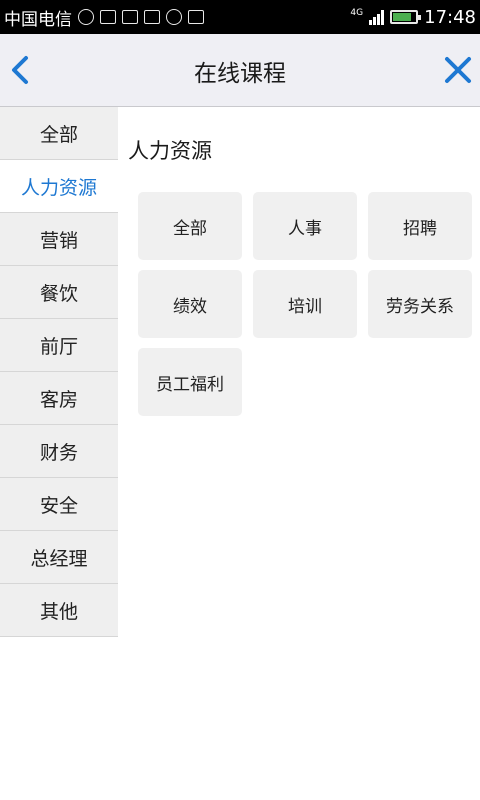 This screenshot has width=480, height=800. What do you see at coordinates (108, 17) in the screenshot?
I see `download-icon` at bounding box center [108, 17].